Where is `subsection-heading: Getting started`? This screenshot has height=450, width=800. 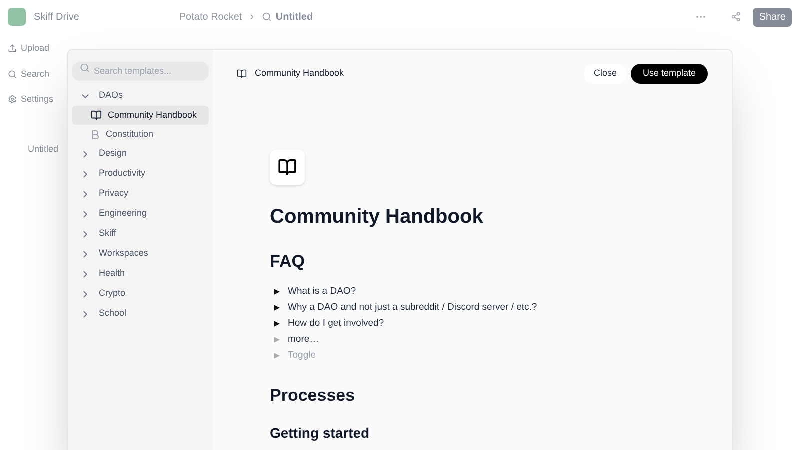
subsection-heading: Getting started is located at coordinates (320, 433).